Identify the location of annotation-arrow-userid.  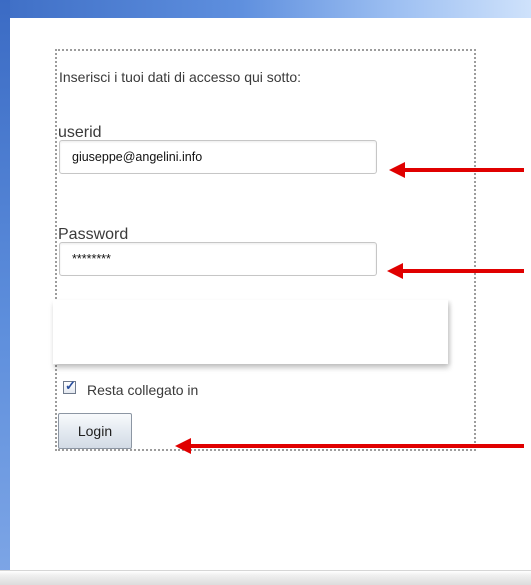
(456, 170).